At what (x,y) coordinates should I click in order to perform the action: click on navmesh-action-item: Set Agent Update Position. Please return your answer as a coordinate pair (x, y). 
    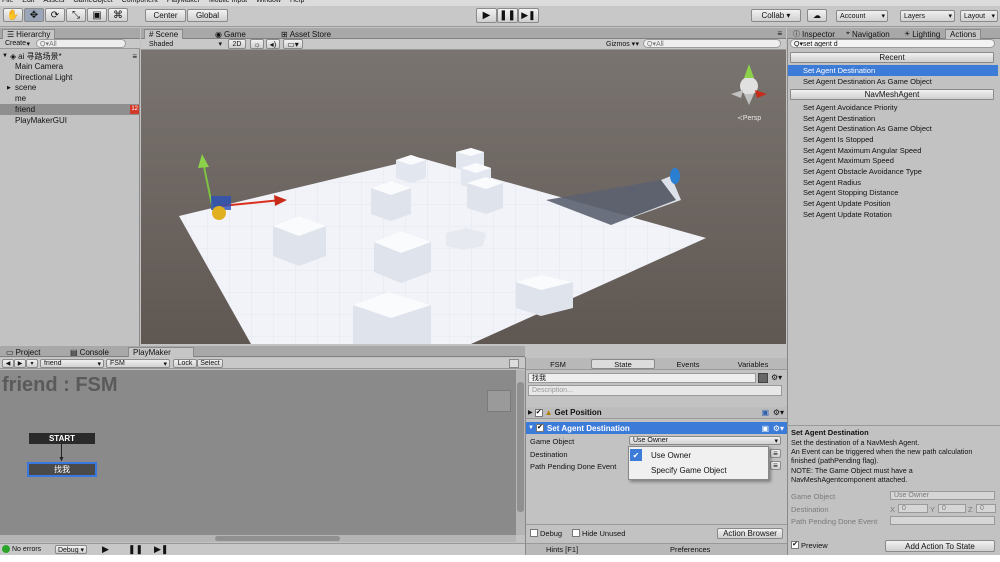
    Looking at the image, I should click on (898, 203).